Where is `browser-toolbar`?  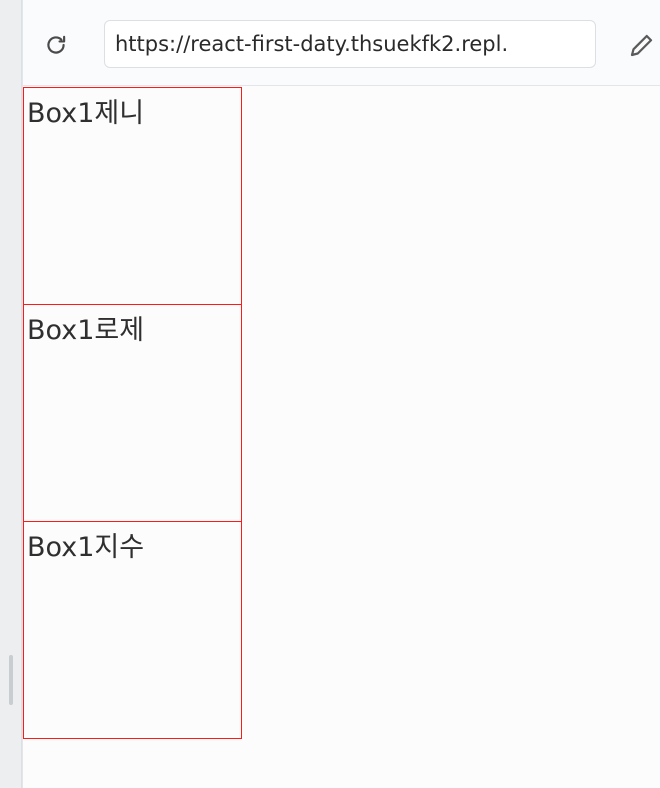 browser-toolbar is located at coordinates (341, 43).